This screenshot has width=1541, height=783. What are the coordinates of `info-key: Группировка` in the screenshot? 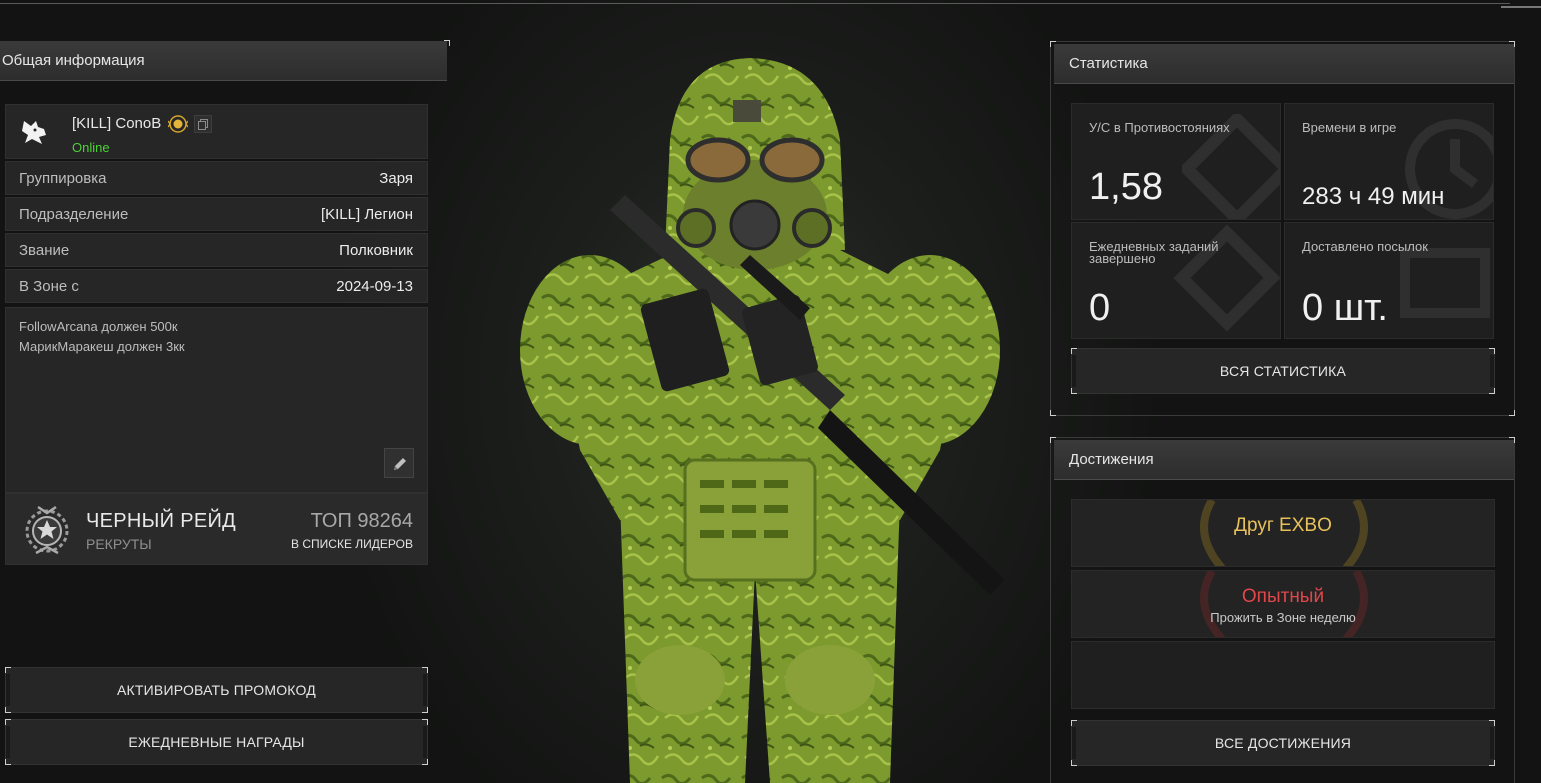 It's located at (63, 178).